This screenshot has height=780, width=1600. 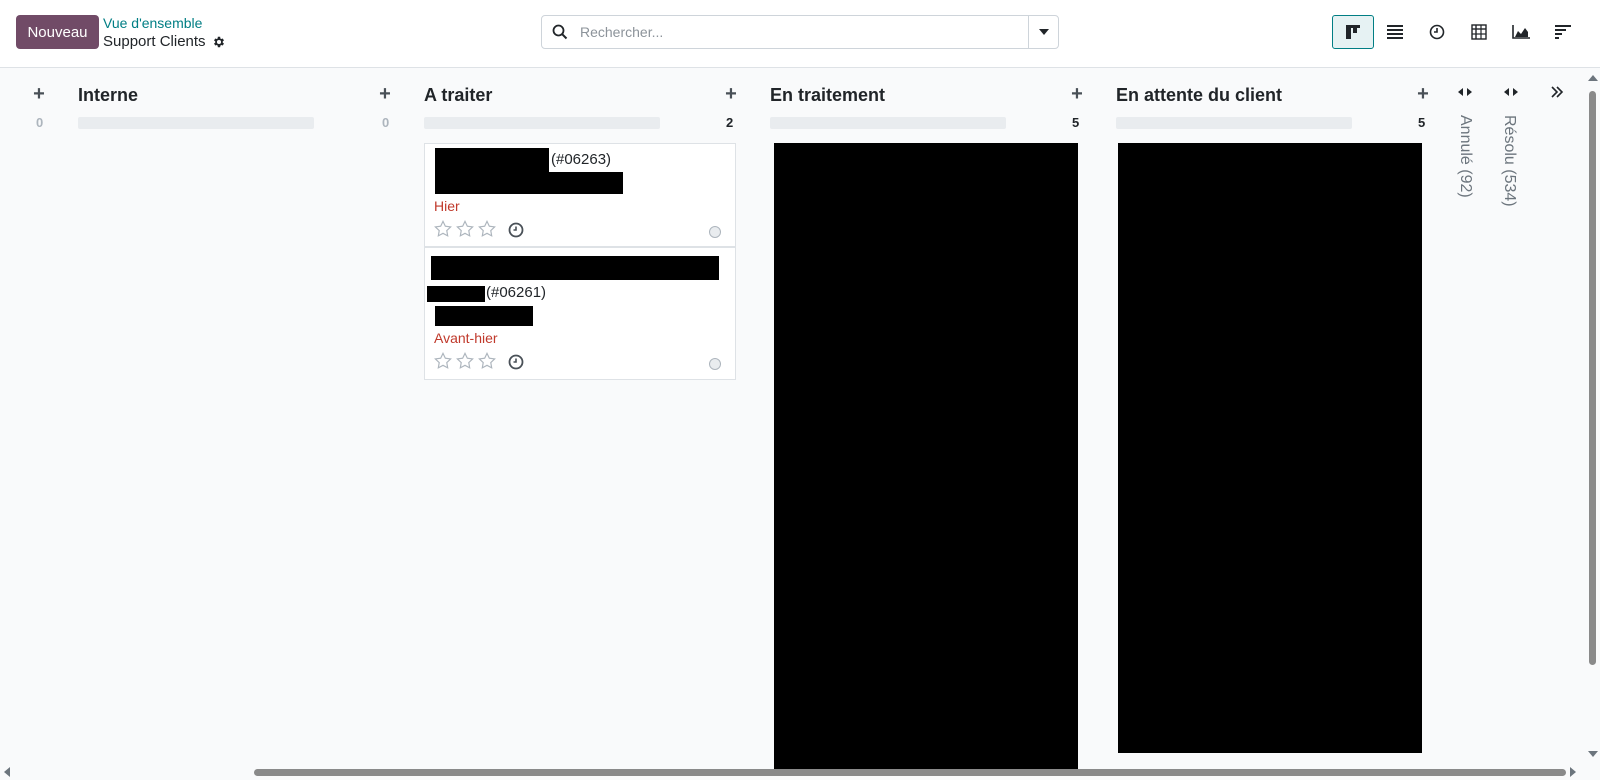 What do you see at coordinates (581, 159) in the screenshot?
I see `ticket-reference: (#06263)` at bounding box center [581, 159].